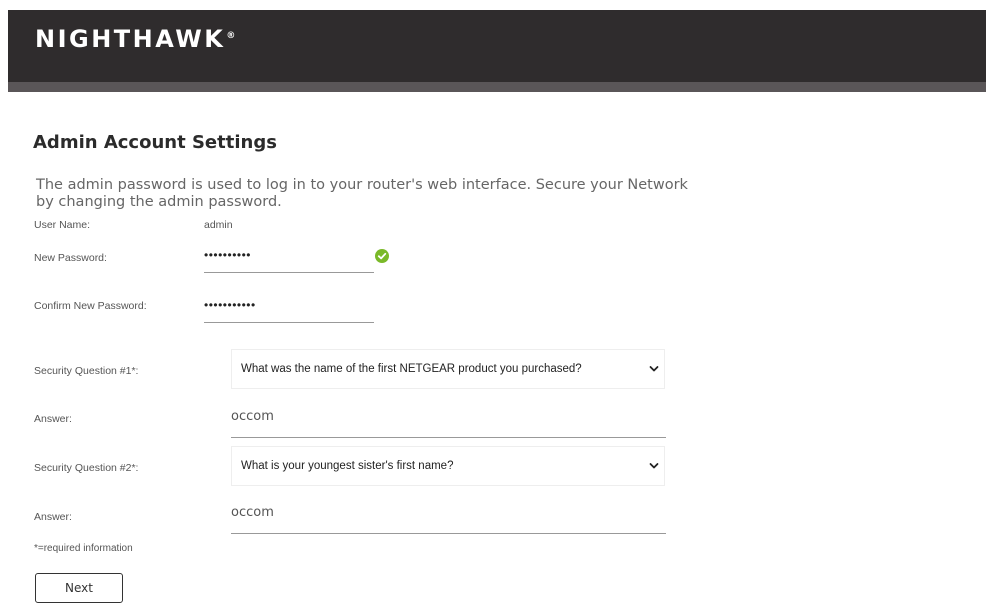 The height and width of the screenshot is (603, 986). I want to click on user-name-value: admin, so click(218, 225).